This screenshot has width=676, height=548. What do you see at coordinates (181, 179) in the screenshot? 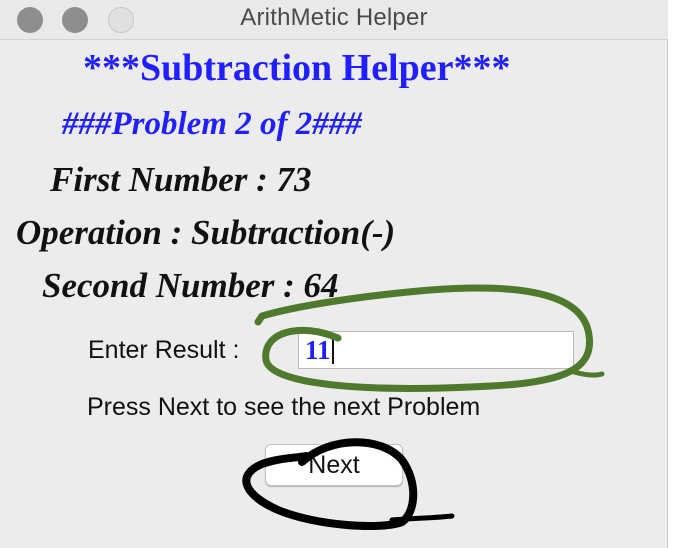
I see `first-number-label: First Number : 73` at bounding box center [181, 179].